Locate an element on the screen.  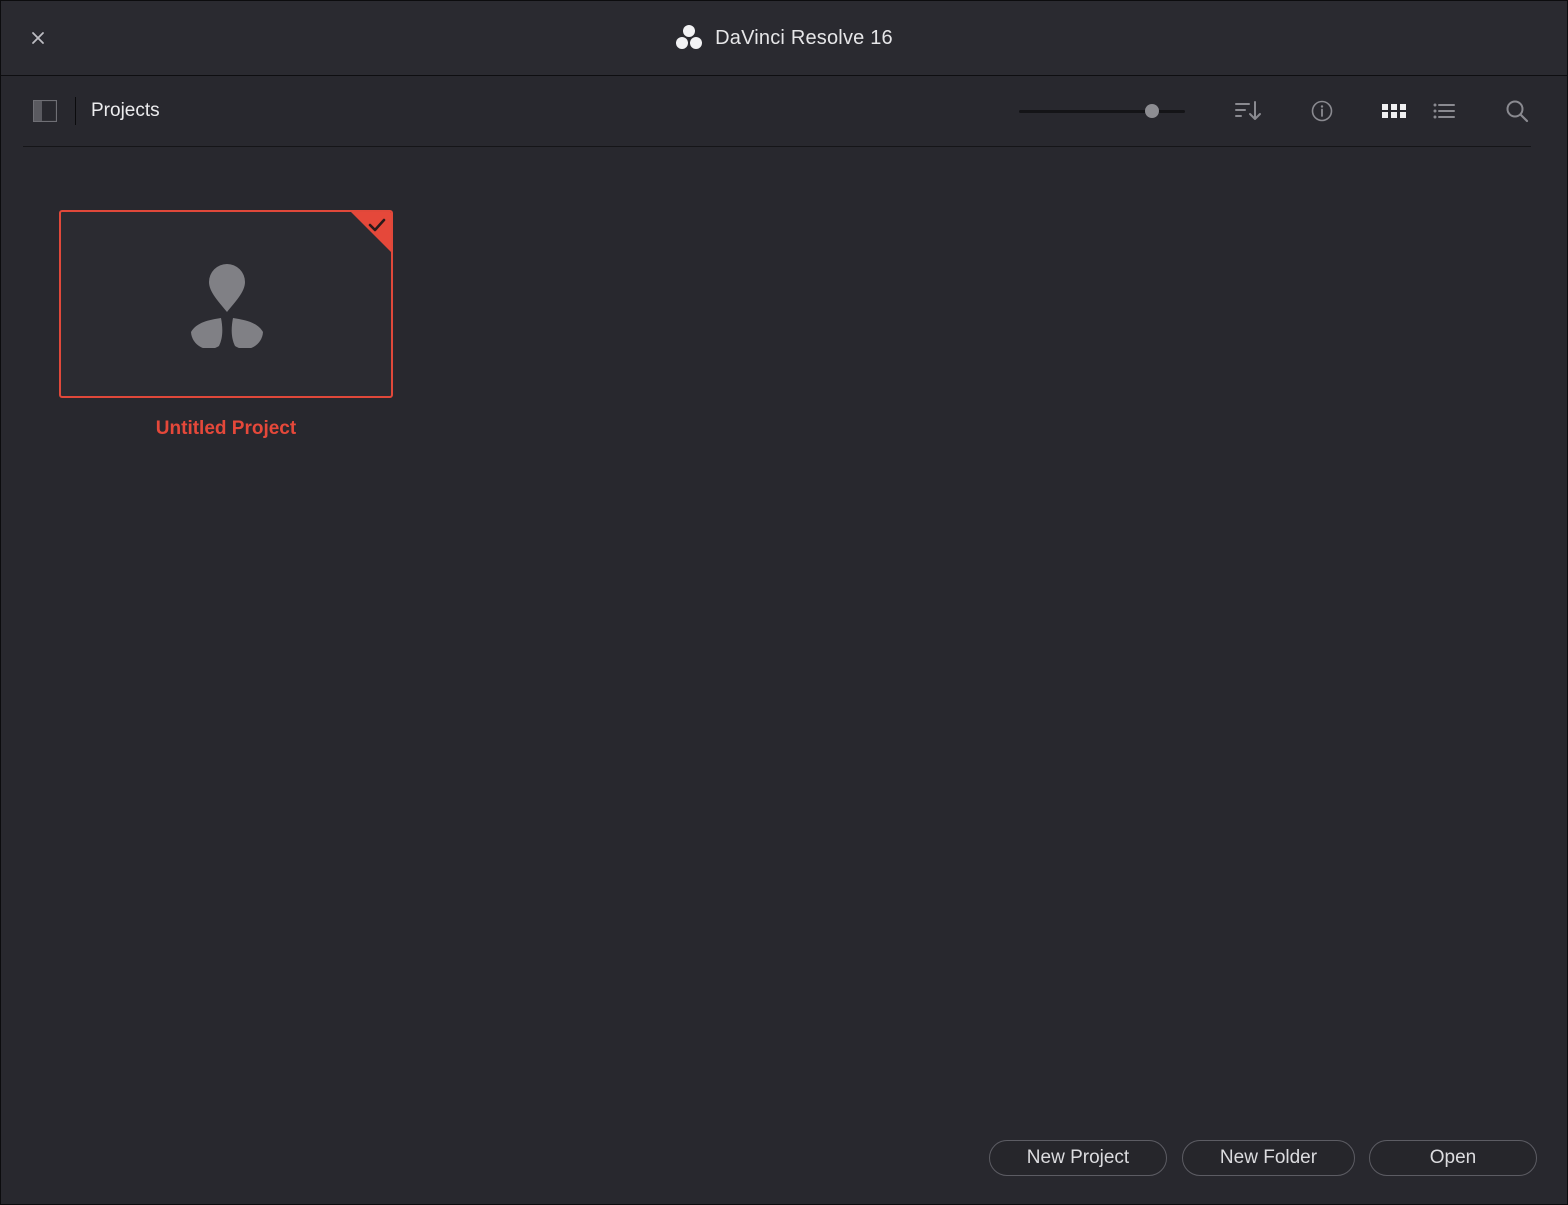
toolbar-divider is located at coordinates (75, 111).